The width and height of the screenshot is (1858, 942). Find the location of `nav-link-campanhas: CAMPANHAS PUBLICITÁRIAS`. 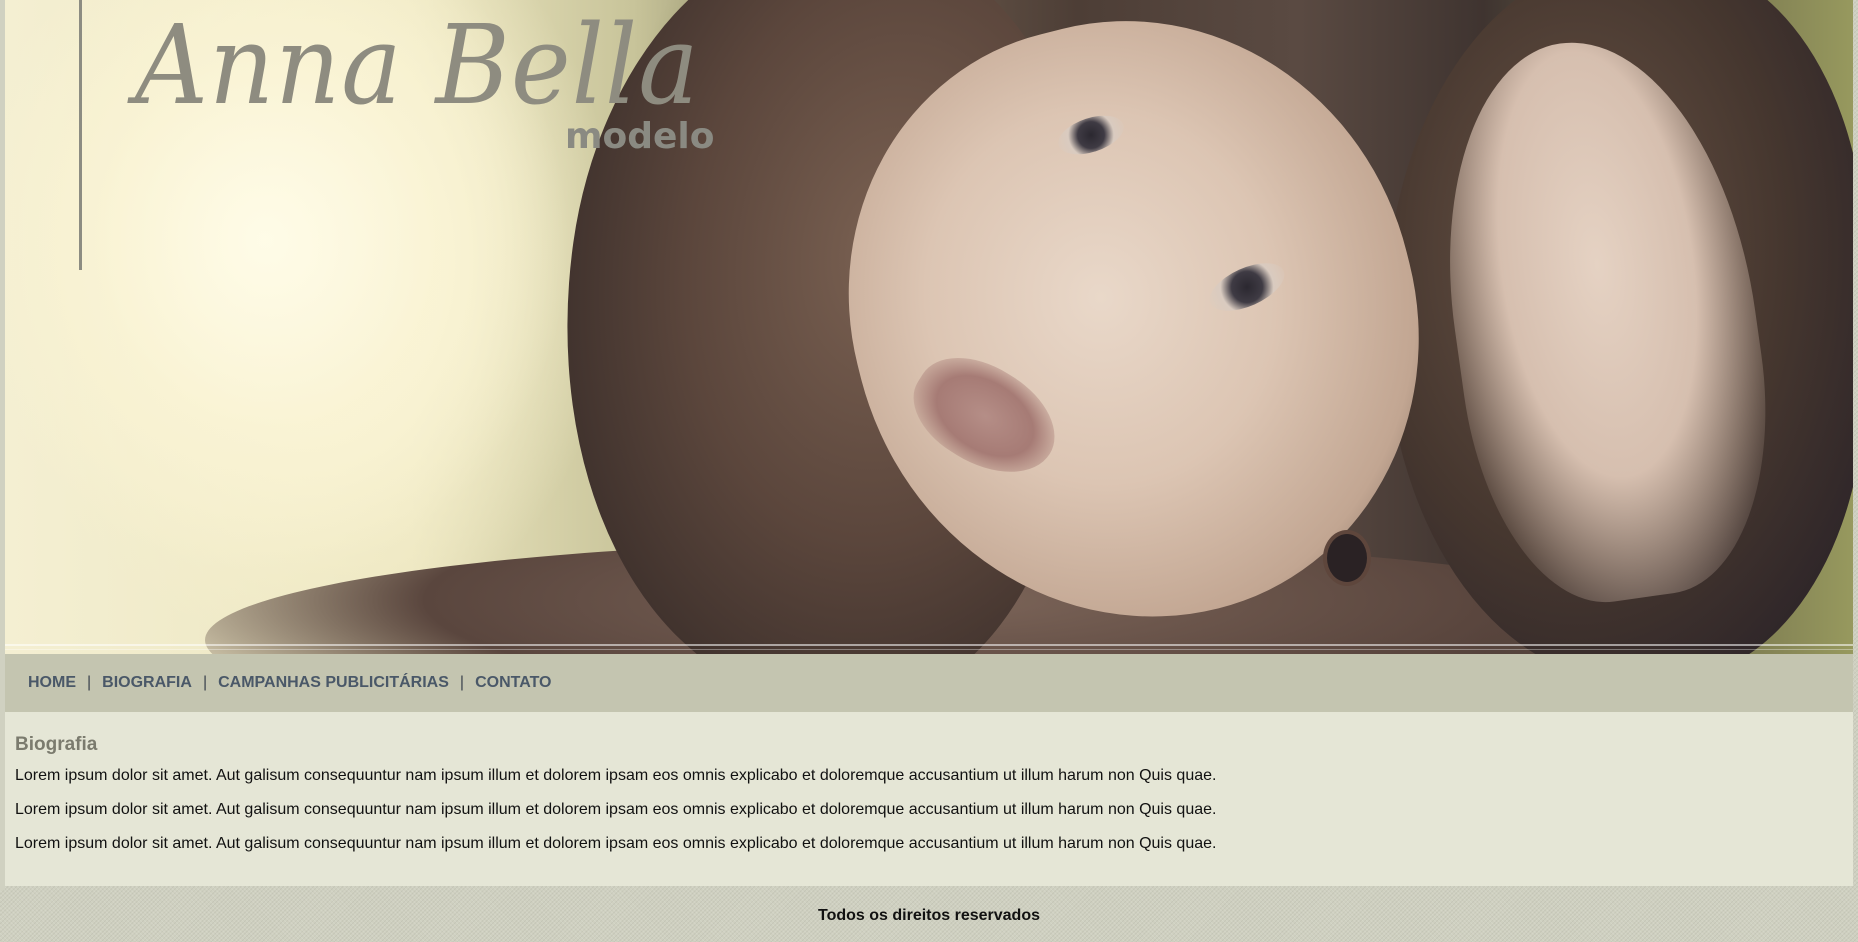

nav-link-campanhas: CAMPANHAS PUBLICITÁRIAS is located at coordinates (333, 683).